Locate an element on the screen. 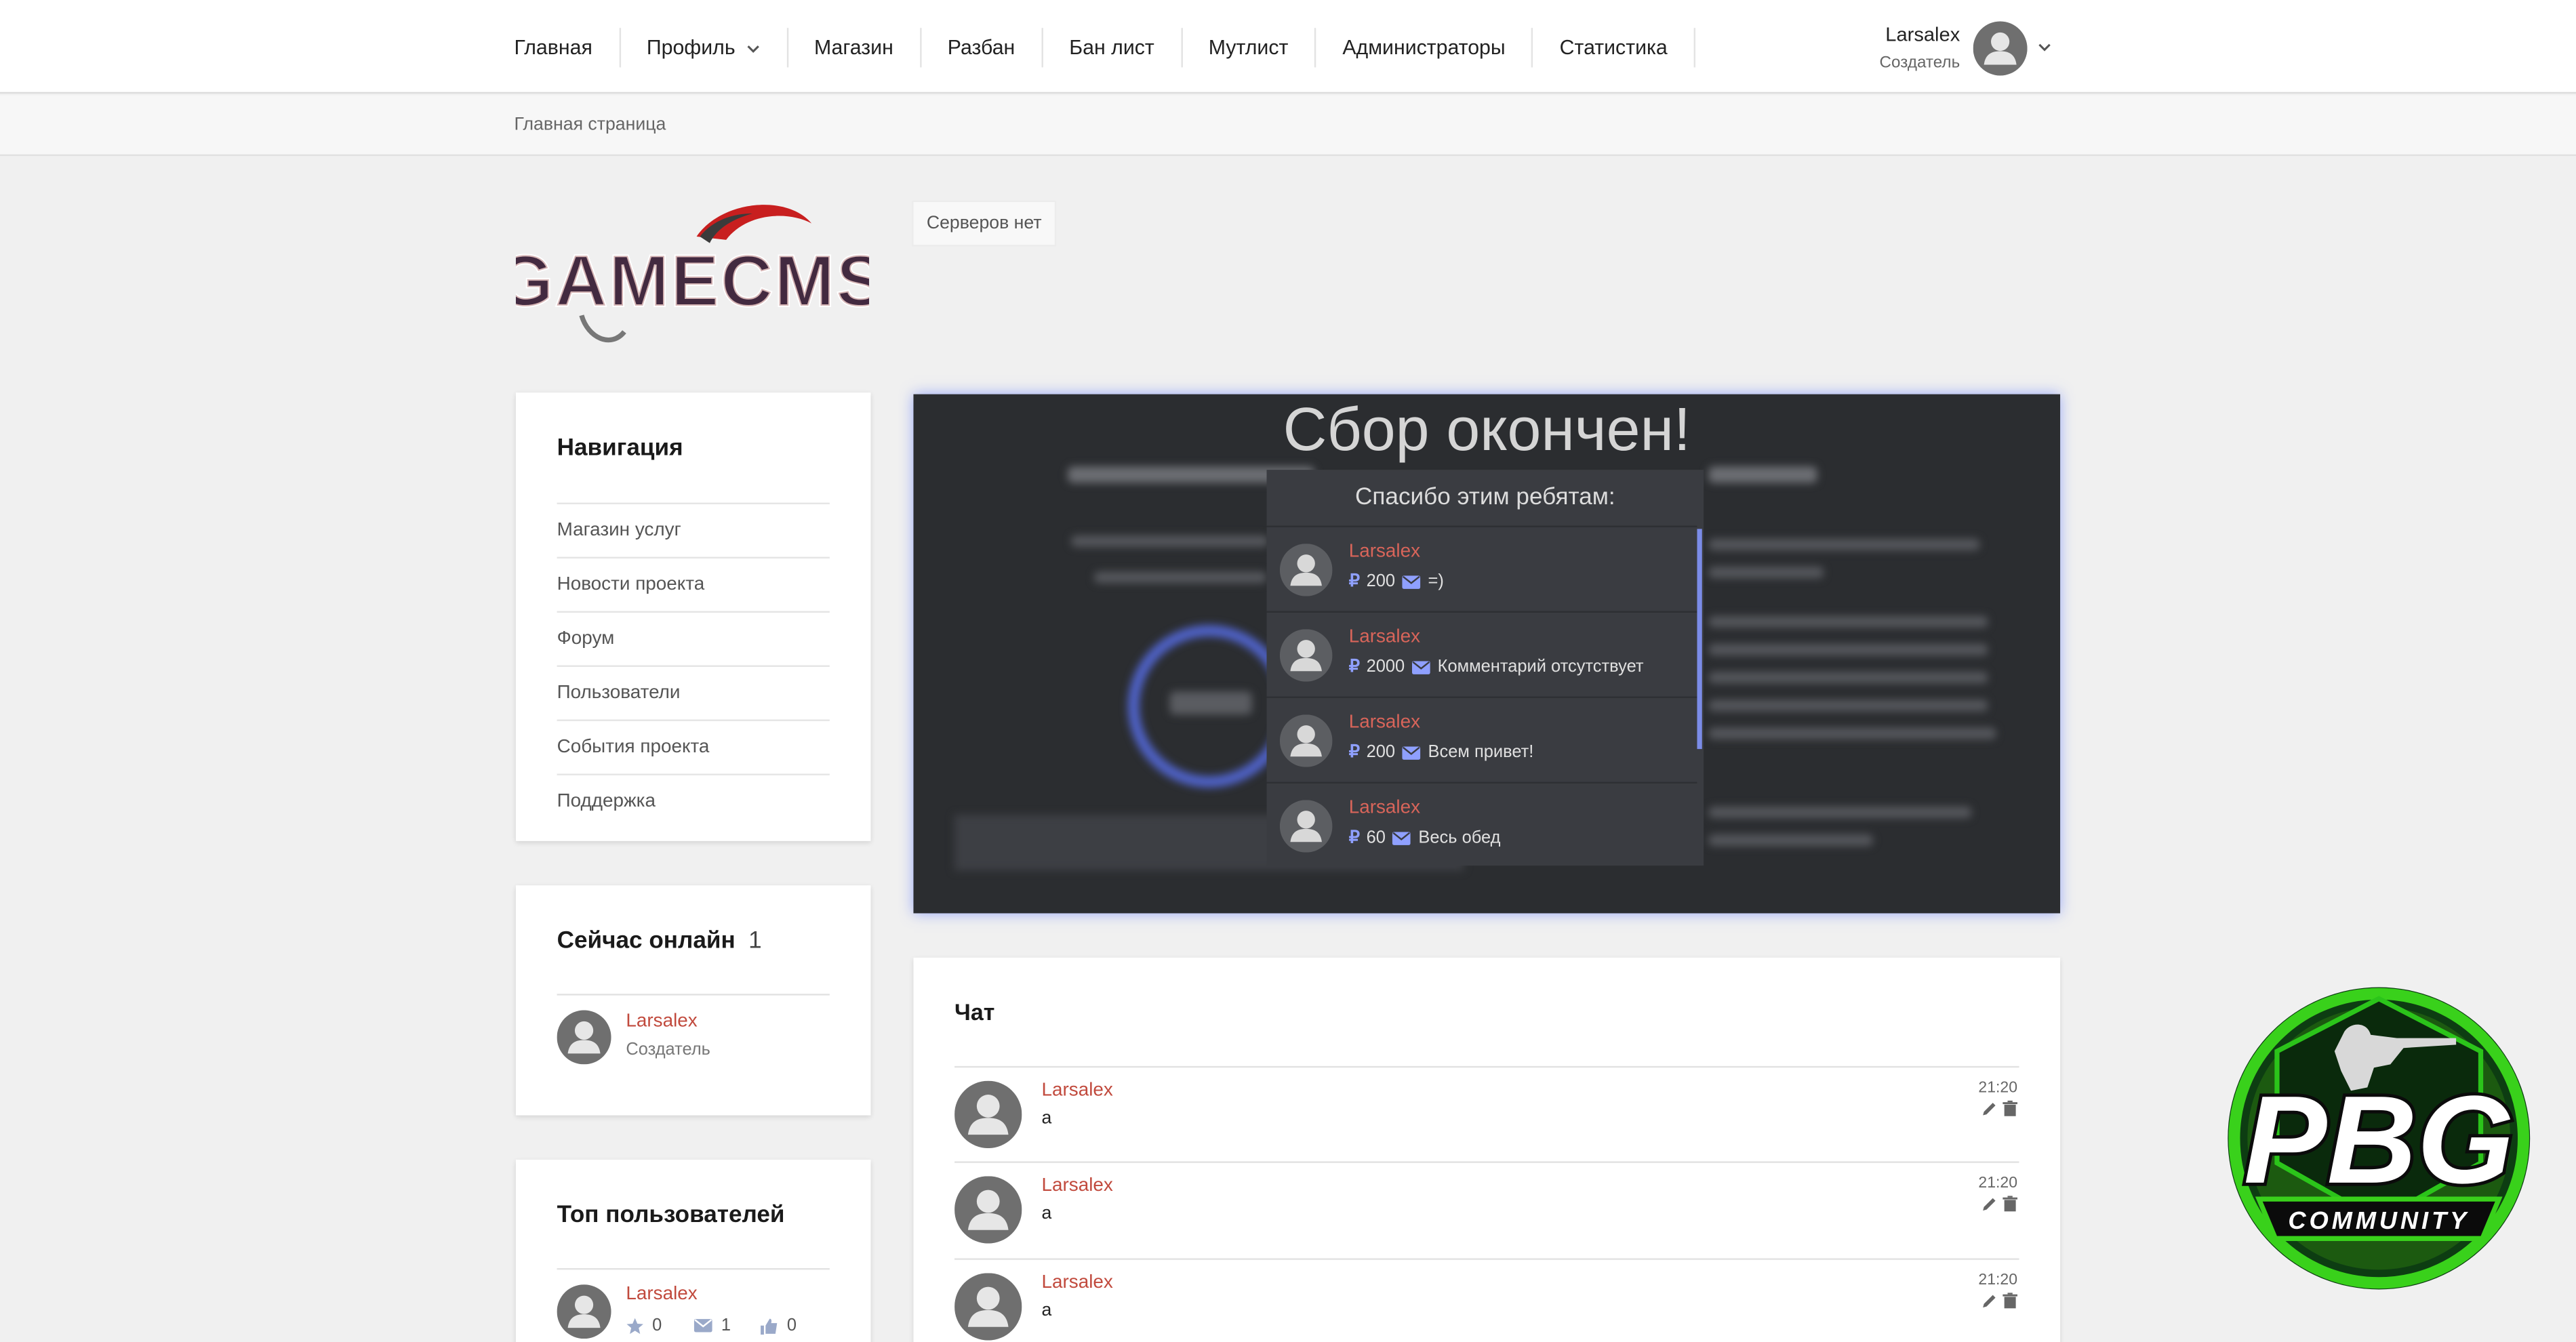 The width and height of the screenshot is (2576, 1342). online-title: Сейчас онлайн 1 is located at coordinates (659, 941).